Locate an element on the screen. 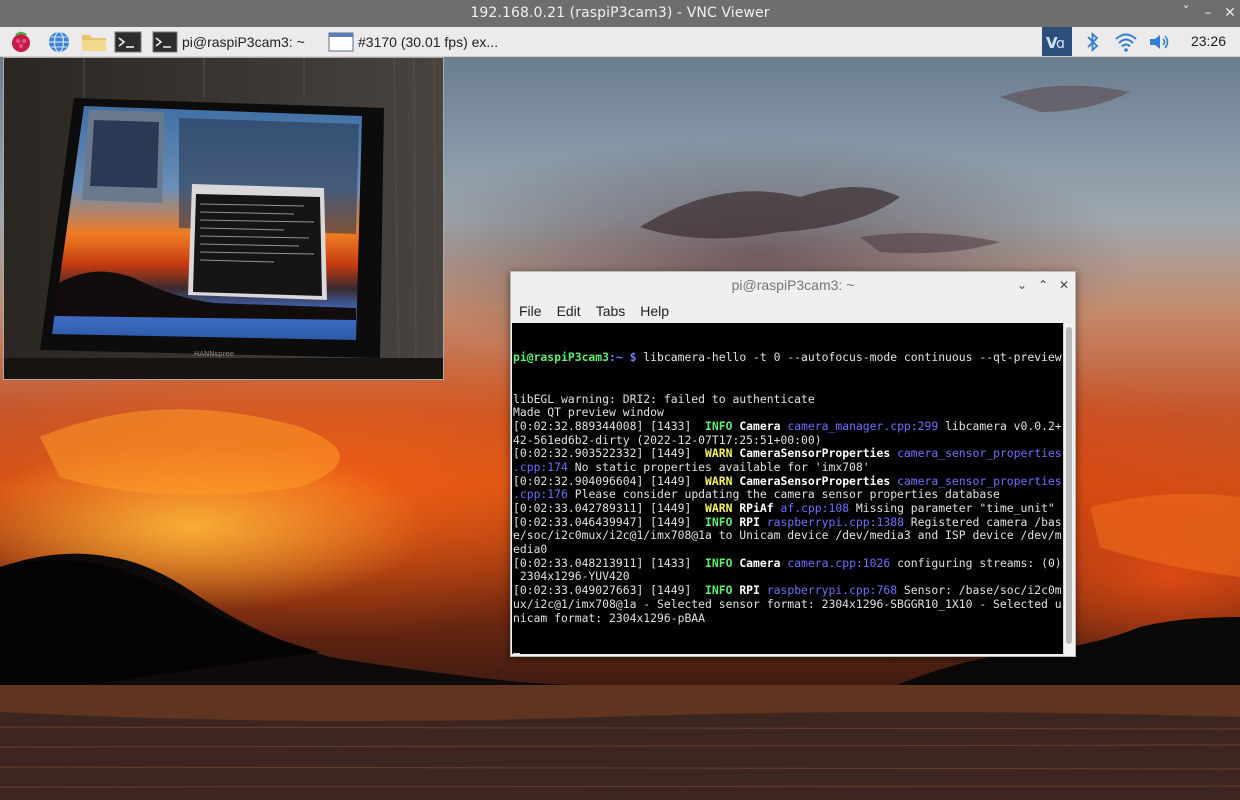 The image size is (1240, 800). monitor-brand-label: HANNspree is located at coordinates (214, 354).